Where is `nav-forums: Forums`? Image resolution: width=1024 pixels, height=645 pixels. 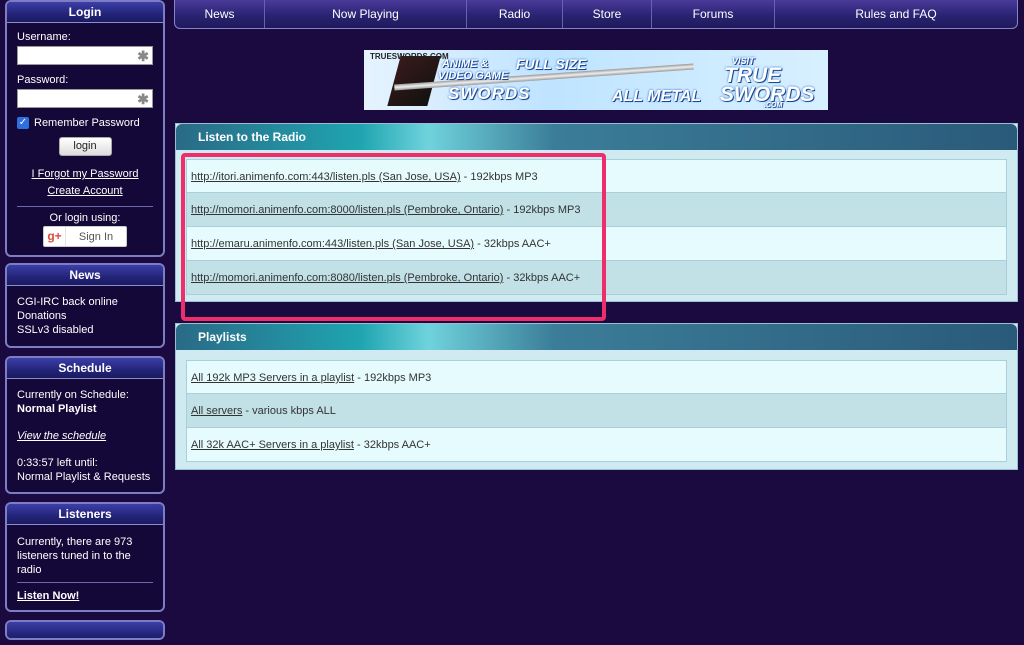 nav-forums: Forums is located at coordinates (713, 14).